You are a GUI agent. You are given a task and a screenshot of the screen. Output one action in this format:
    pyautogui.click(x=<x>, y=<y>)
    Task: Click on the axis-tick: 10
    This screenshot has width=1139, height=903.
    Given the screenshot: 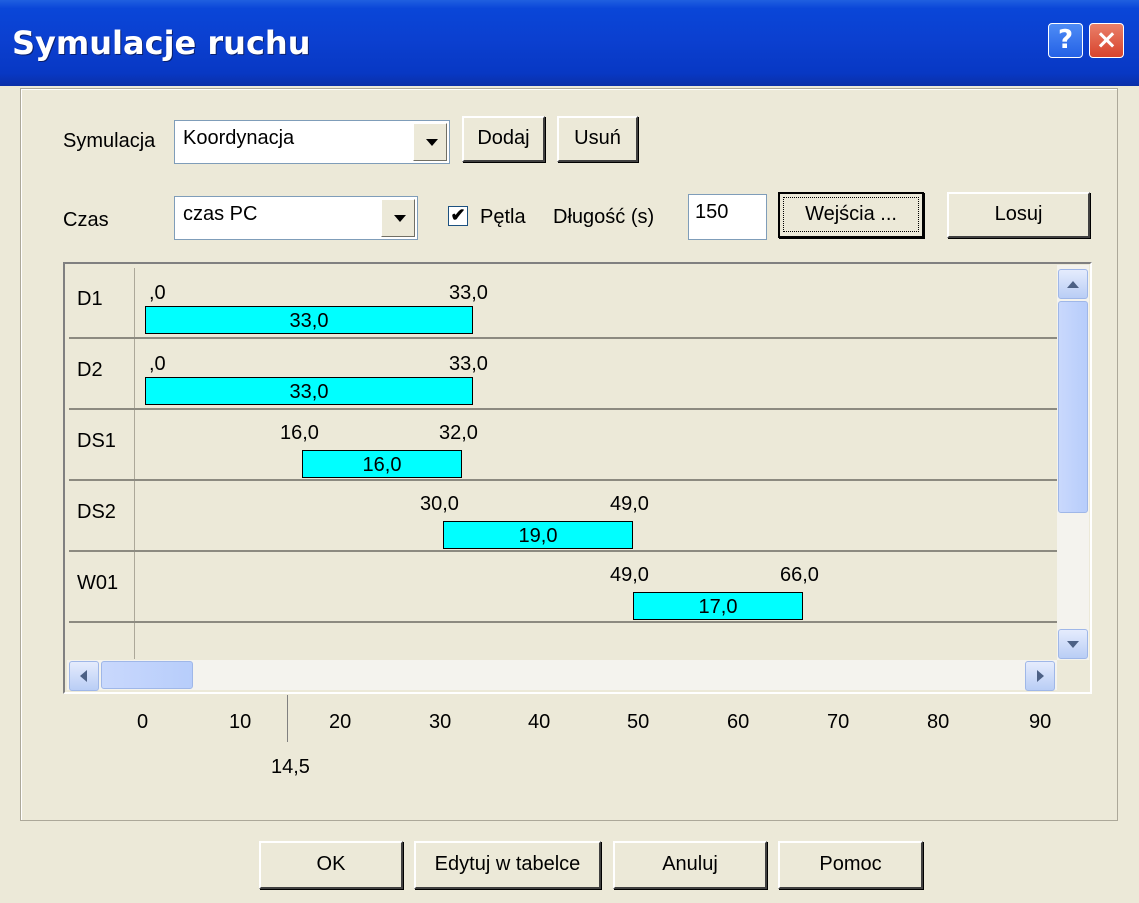 What is the action you would take?
    pyautogui.click(x=240, y=722)
    